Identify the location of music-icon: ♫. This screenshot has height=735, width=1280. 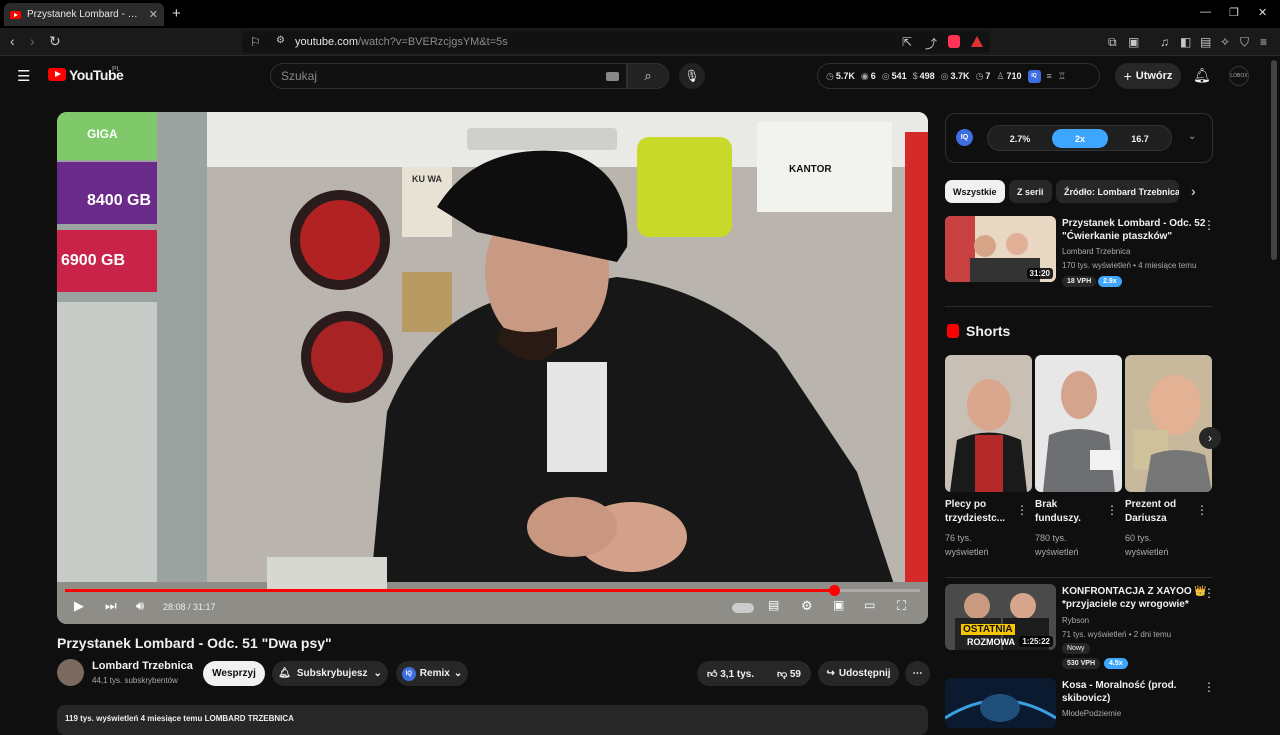
(1164, 42).